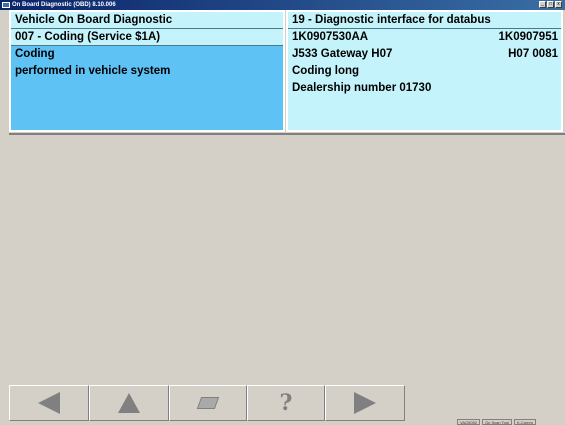 The image size is (565, 425). What do you see at coordinates (326, 71) in the screenshot?
I see `coding-type: Coding long` at bounding box center [326, 71].